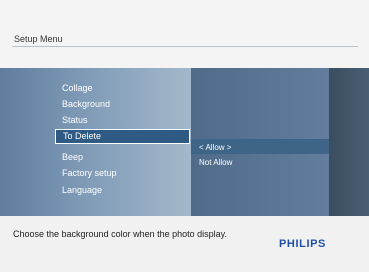  I want to click on menu-item-language: Language, so click(82, 190).